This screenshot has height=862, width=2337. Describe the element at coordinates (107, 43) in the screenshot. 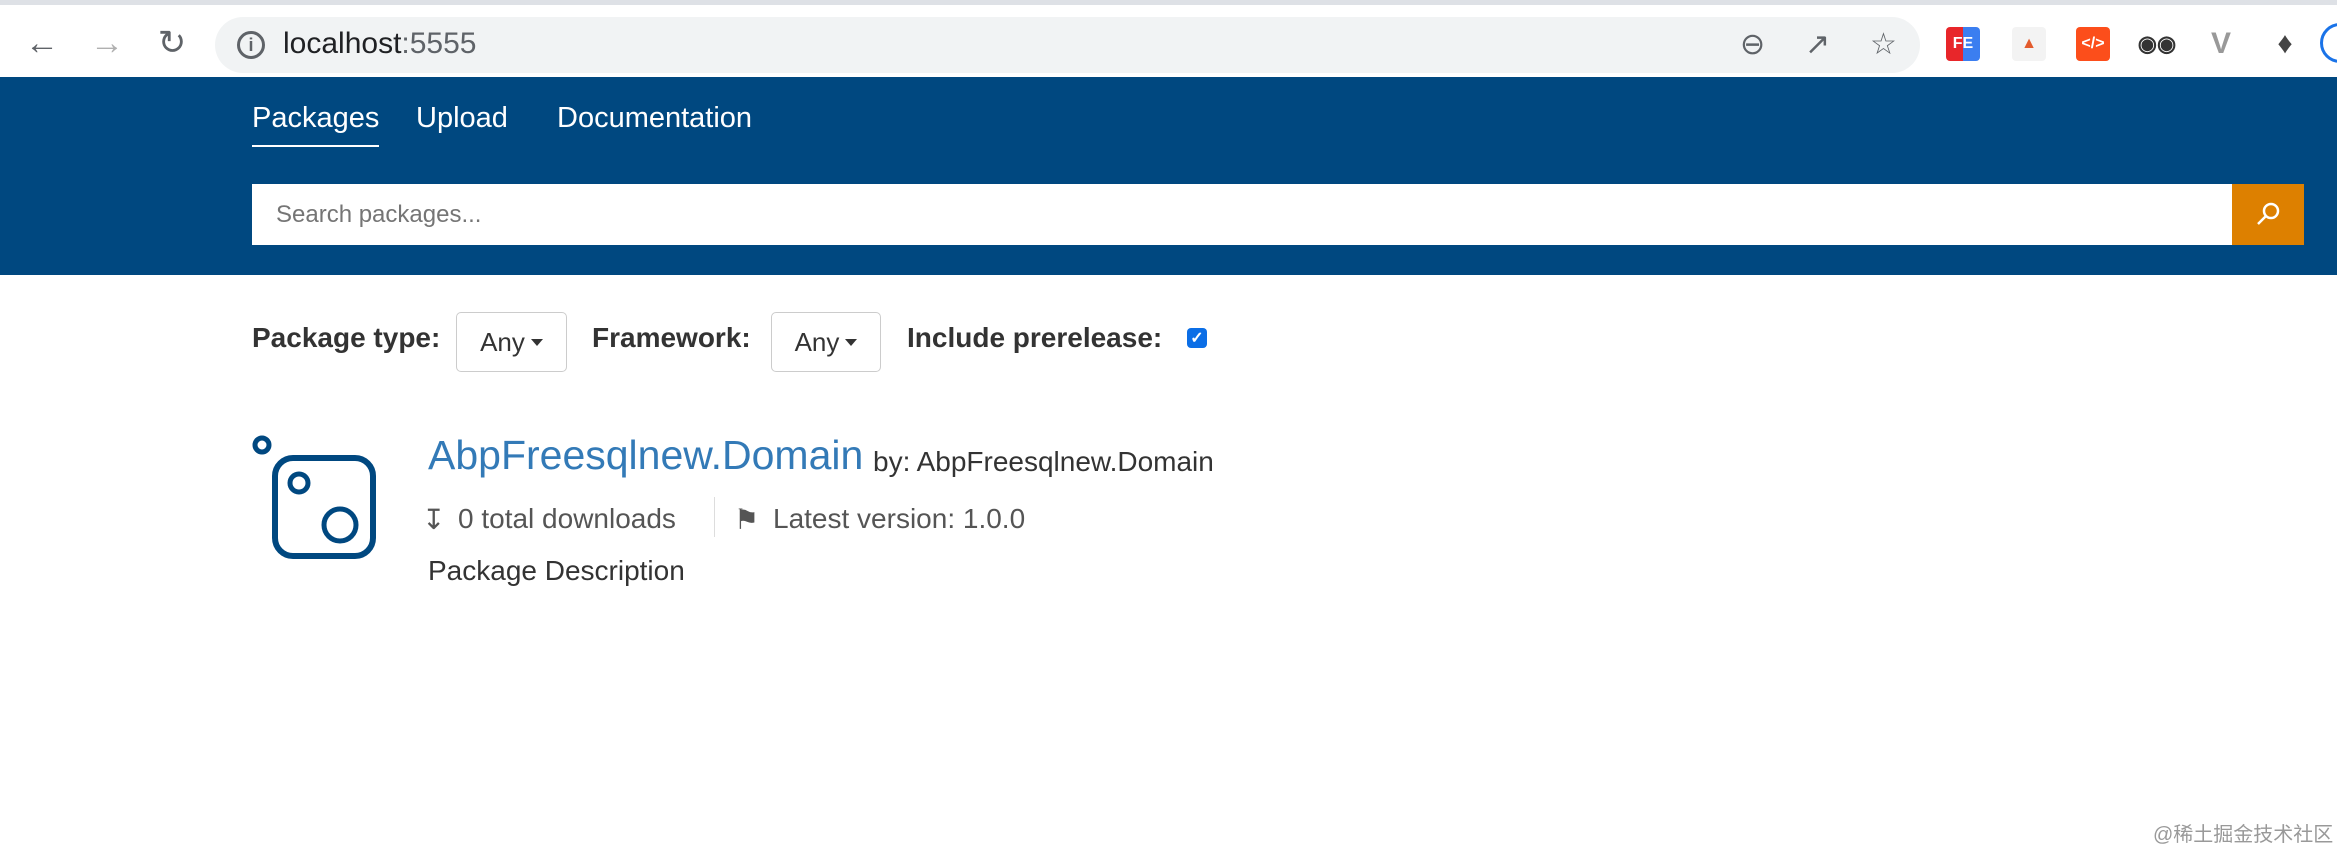

I see `forward-icon: →` at that location.